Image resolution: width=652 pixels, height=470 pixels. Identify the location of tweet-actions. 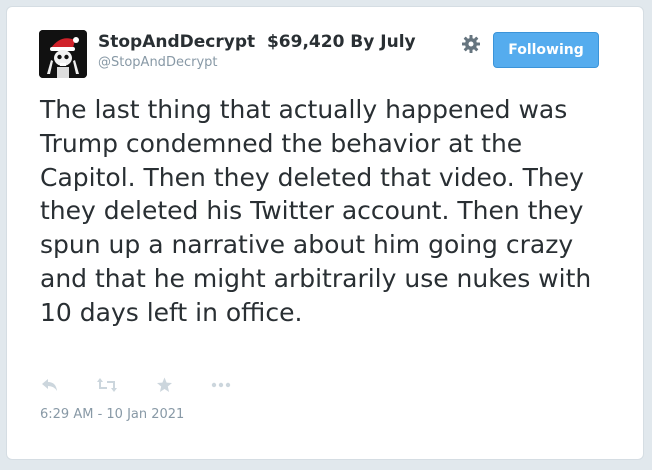
(135, 385).